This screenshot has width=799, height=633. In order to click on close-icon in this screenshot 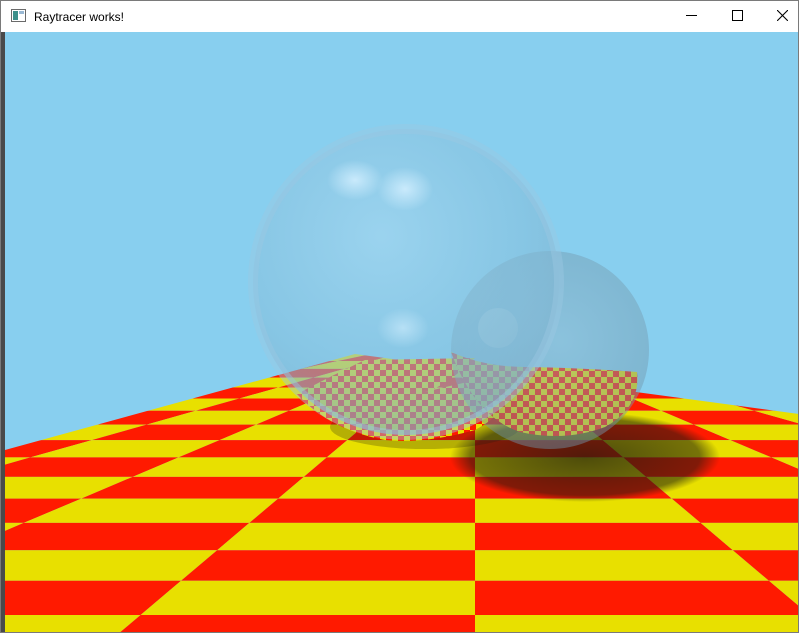, I will do `click(782, 17)`.